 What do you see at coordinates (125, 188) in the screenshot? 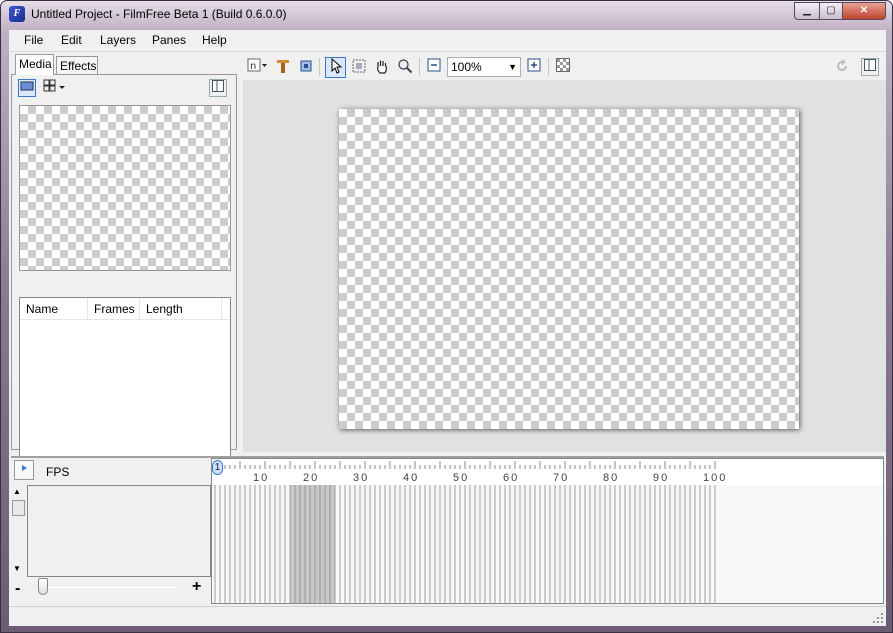
I see `media-preview` at bounding box center [125, 188].